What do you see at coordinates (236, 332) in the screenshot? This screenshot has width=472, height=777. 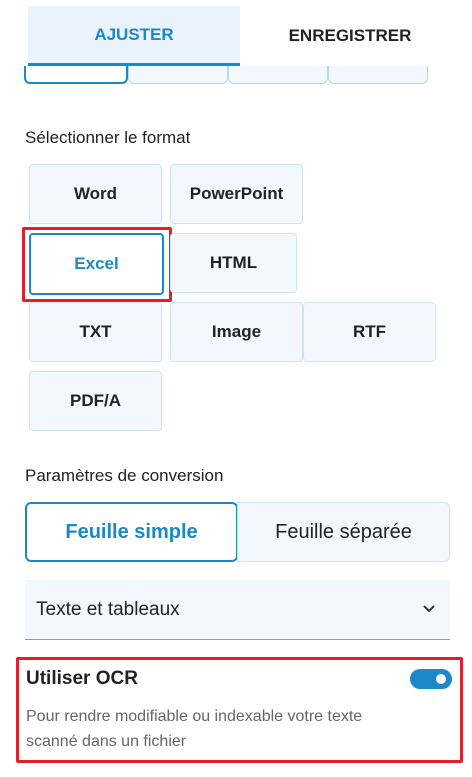 I see `format-image-button: Image` at bounding box center [236, 332].